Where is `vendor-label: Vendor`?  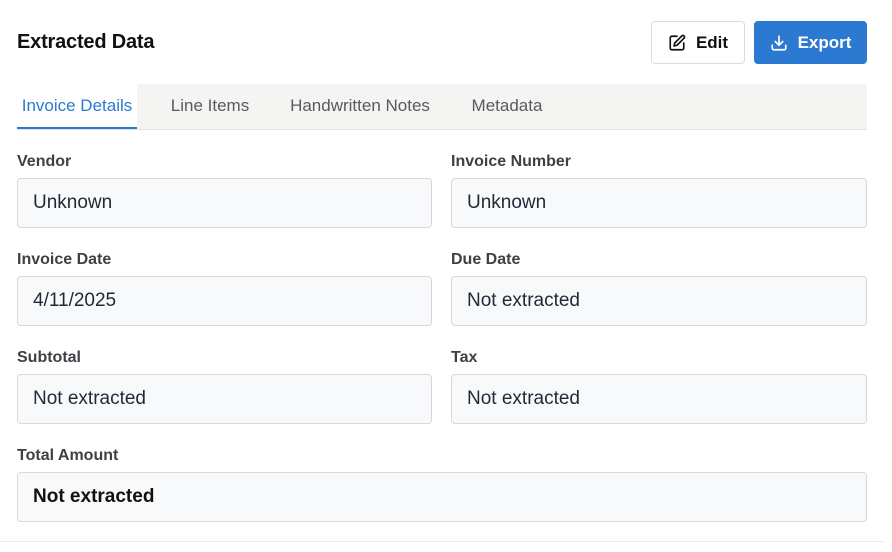
vendor-label: Vendor is located at coordinates (44, 161).